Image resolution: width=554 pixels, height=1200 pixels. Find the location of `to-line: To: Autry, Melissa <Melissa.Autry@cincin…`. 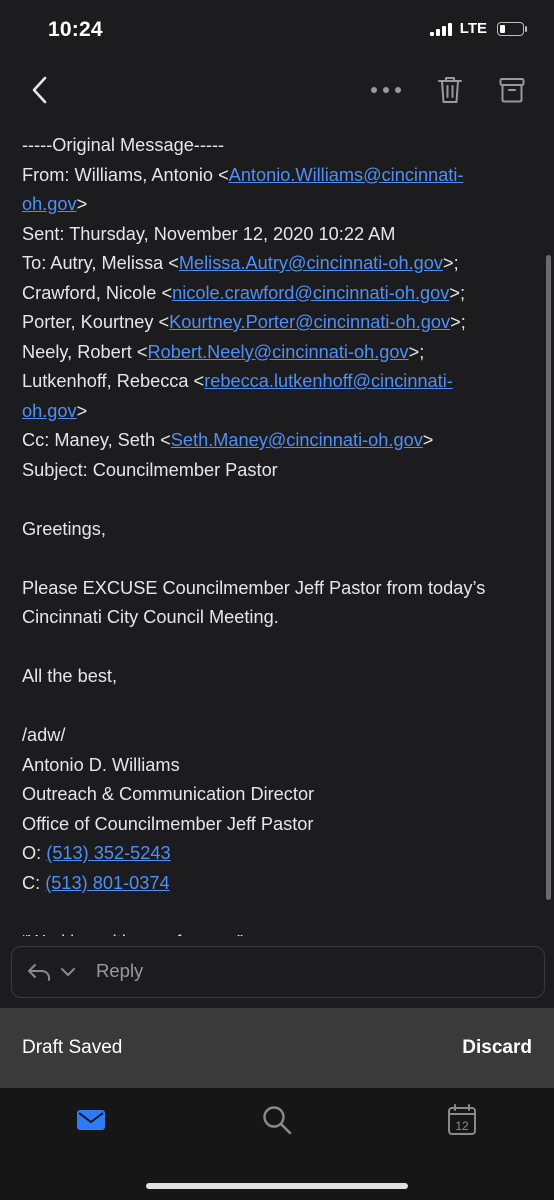

to-line: To: Autry, Melissa <Melissa.Autry@cincin… is located at coordinates (240, 263).